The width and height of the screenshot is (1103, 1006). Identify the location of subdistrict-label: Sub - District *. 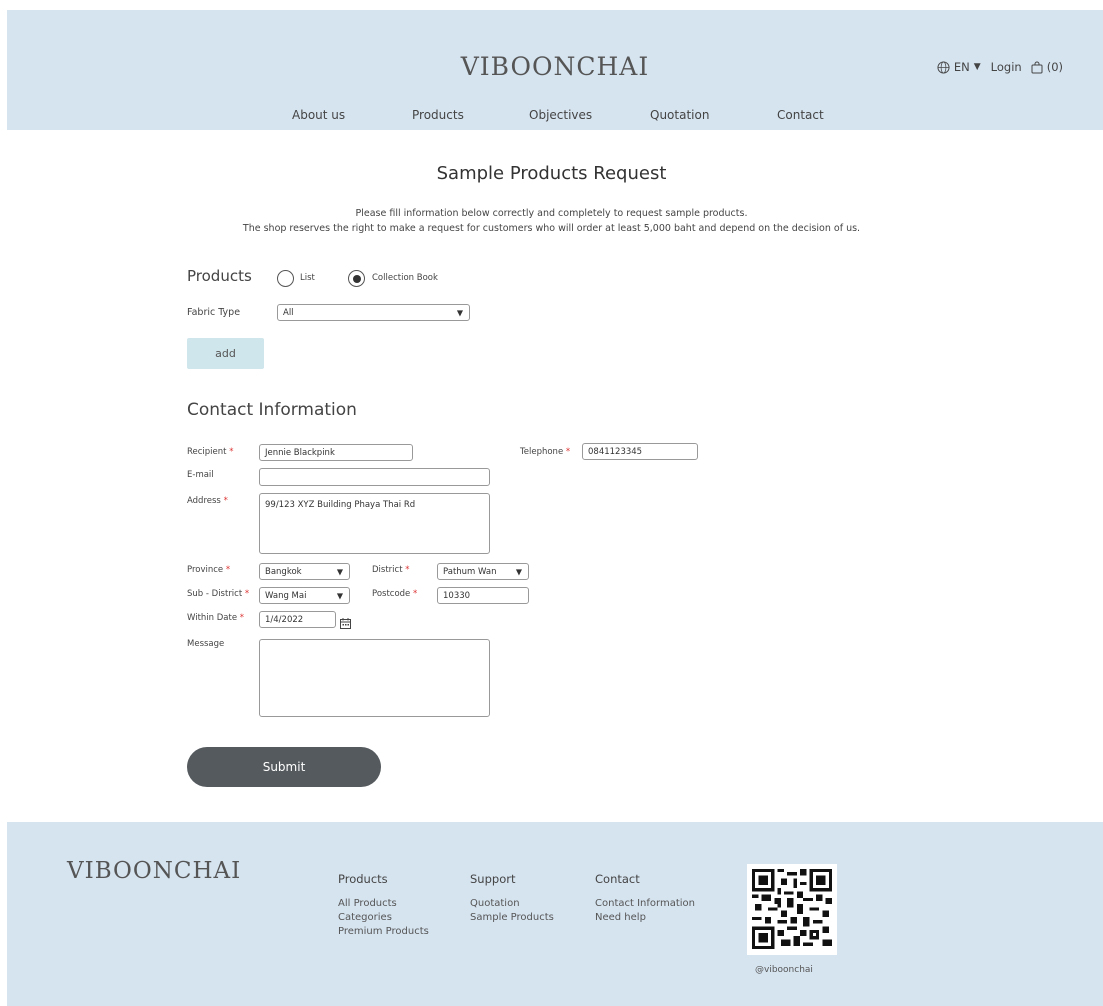
(218, 594).